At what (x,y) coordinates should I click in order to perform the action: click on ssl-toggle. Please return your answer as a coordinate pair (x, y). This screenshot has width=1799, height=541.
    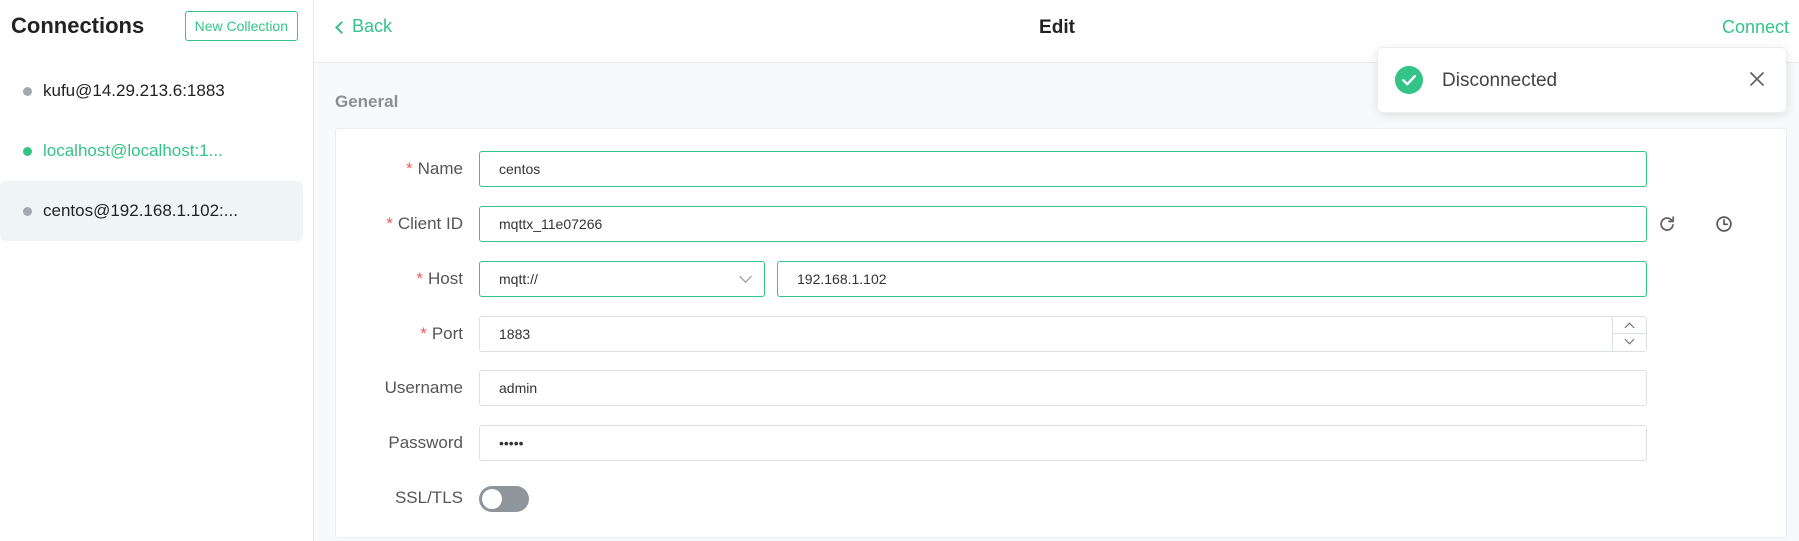
    Looking at the image, I should click on (504, 499).